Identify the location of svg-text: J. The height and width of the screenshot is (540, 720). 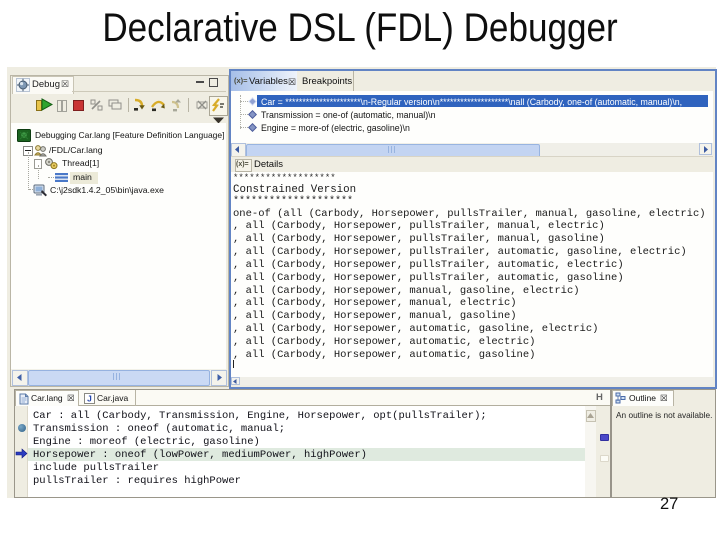
(89, 398).